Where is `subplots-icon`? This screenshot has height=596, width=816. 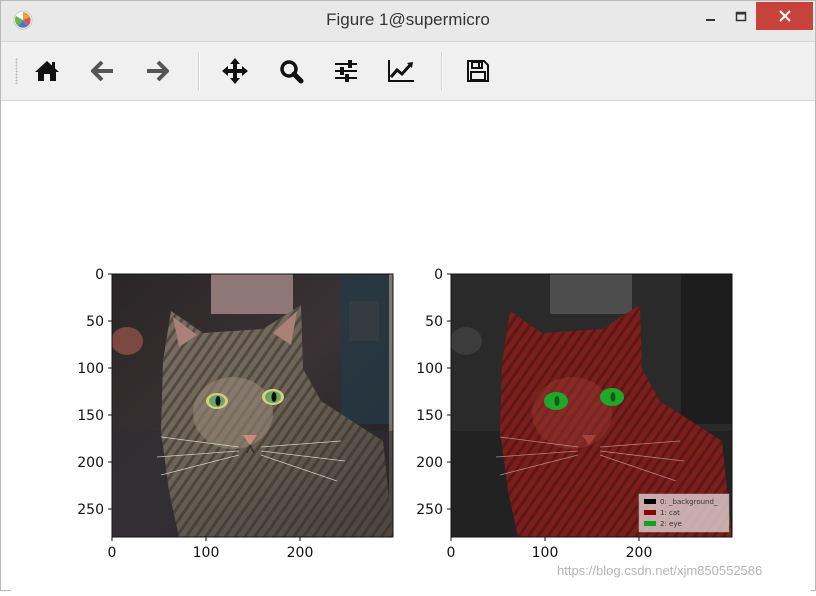
subplots-icon is located at coordinates (346, 71).